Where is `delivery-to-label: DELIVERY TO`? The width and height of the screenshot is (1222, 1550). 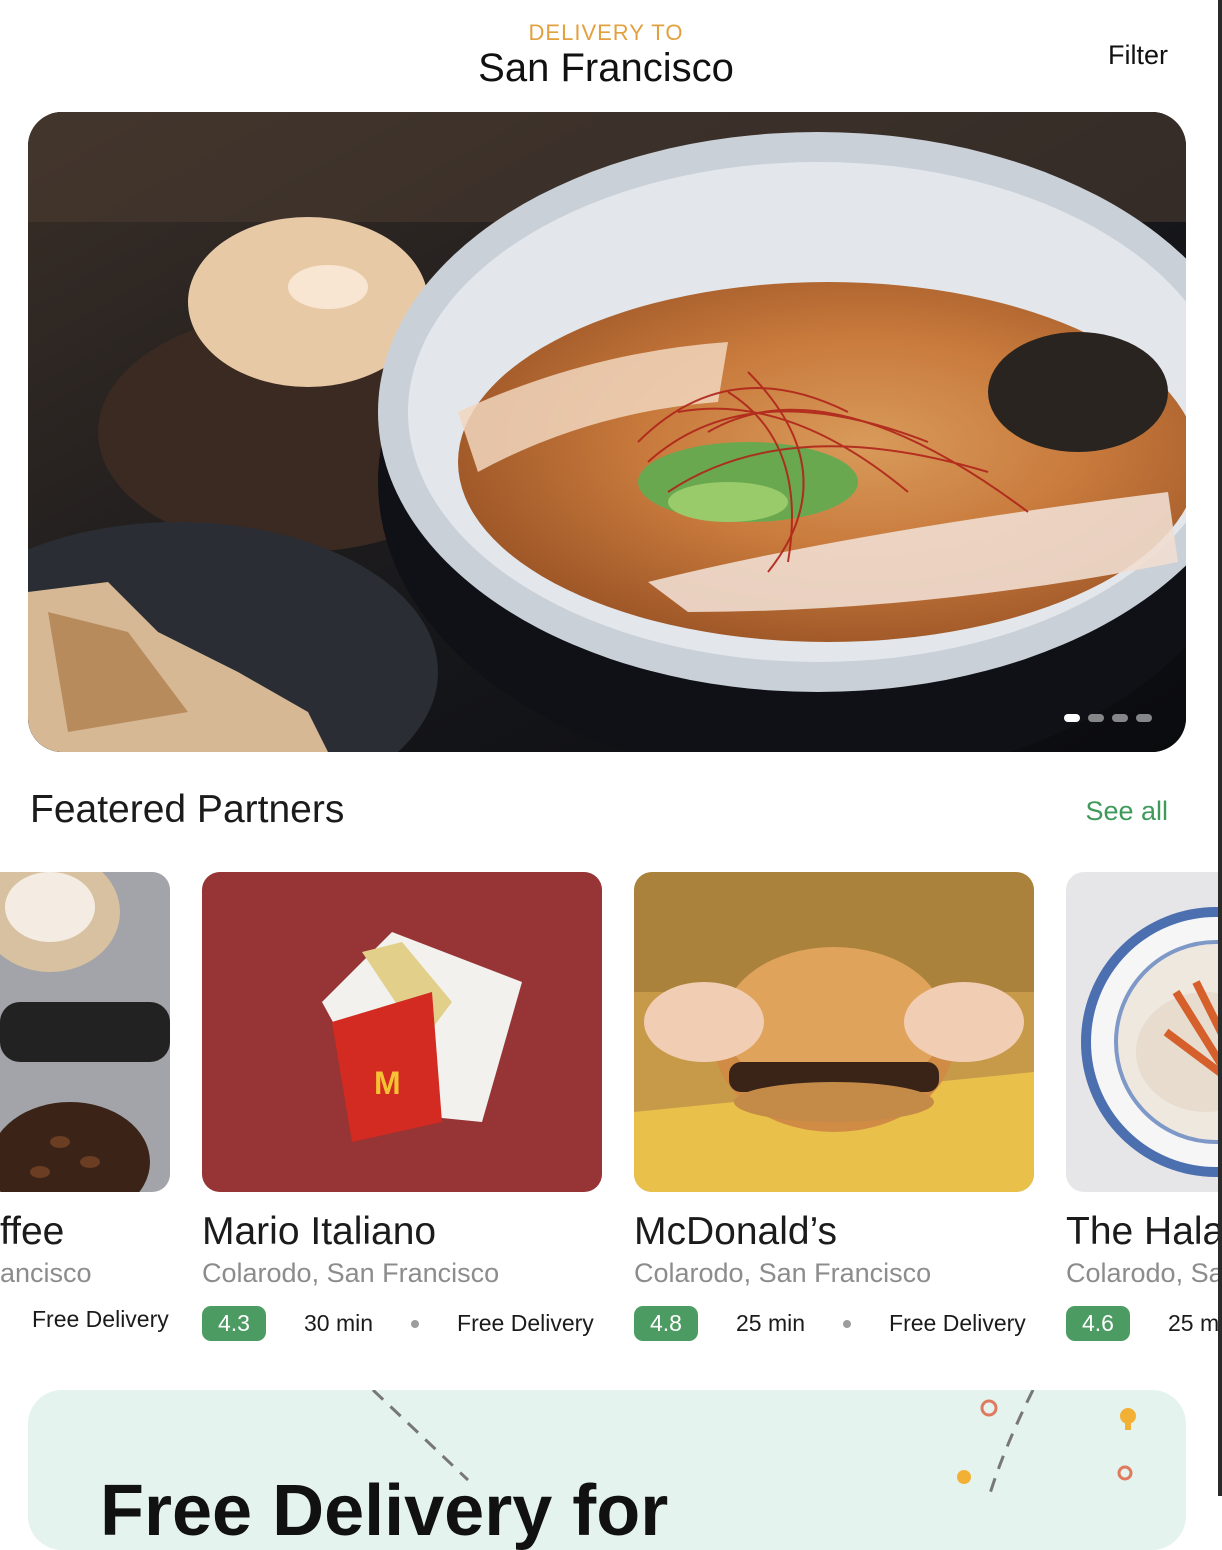
delivery-to-label: DELIVERY TO is located at coordinates (606, 32).